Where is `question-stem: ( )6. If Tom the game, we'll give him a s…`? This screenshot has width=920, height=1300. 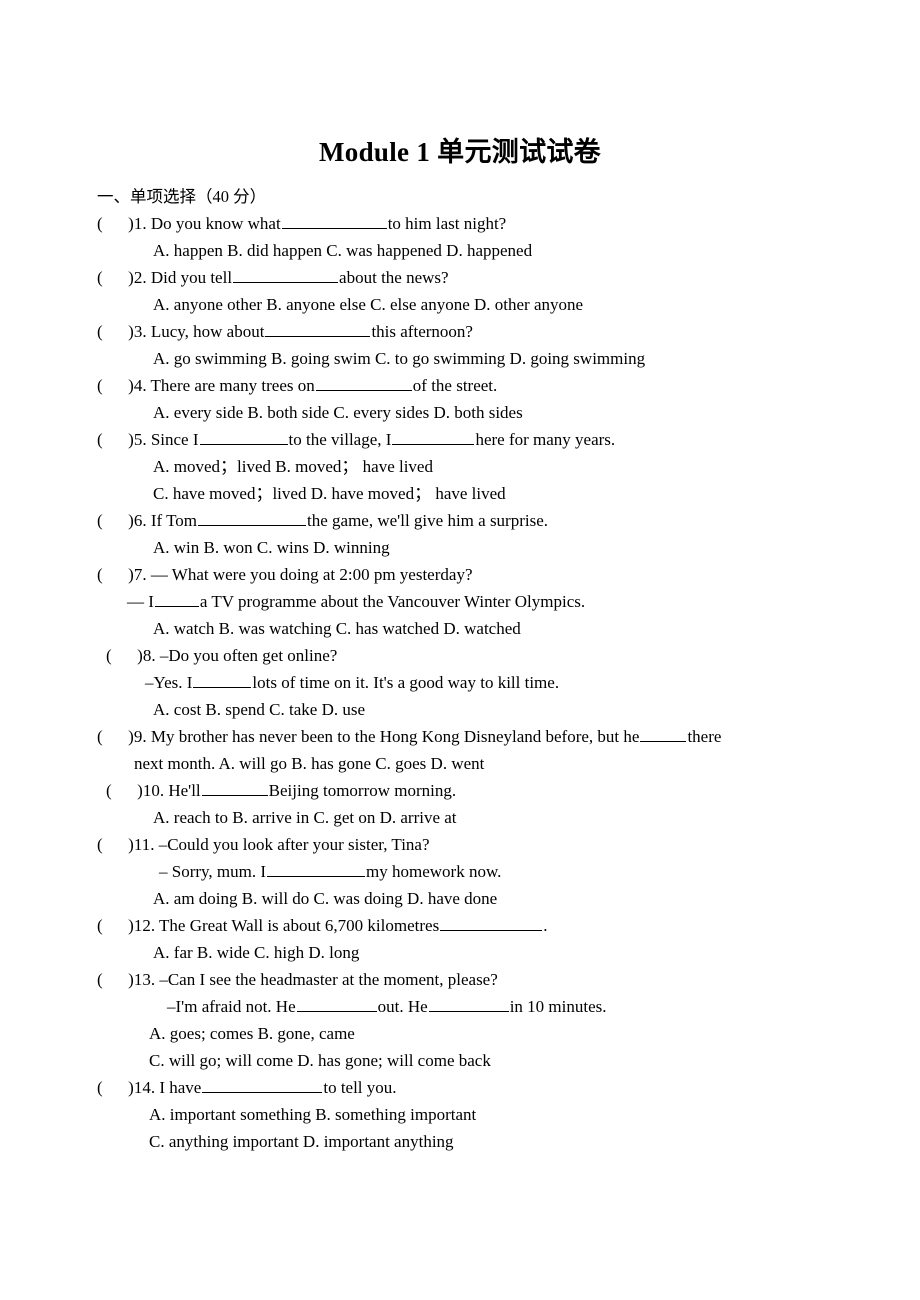
question-stem: ( )6. If Tom the game, we'll give him a s… is located at coordinates (477, 520).